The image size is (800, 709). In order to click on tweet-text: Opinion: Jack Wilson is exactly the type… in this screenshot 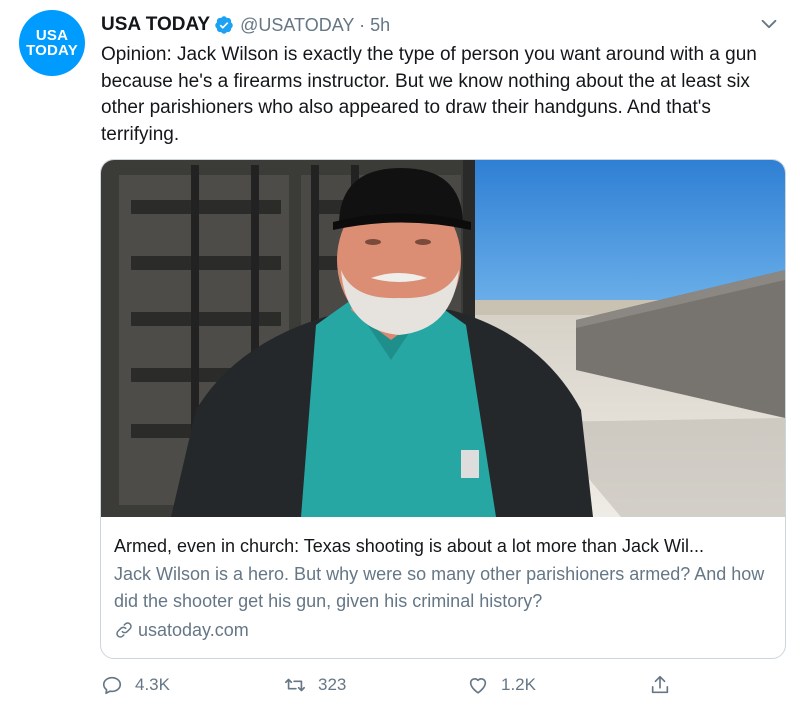, I will do `click(429, 94)`.